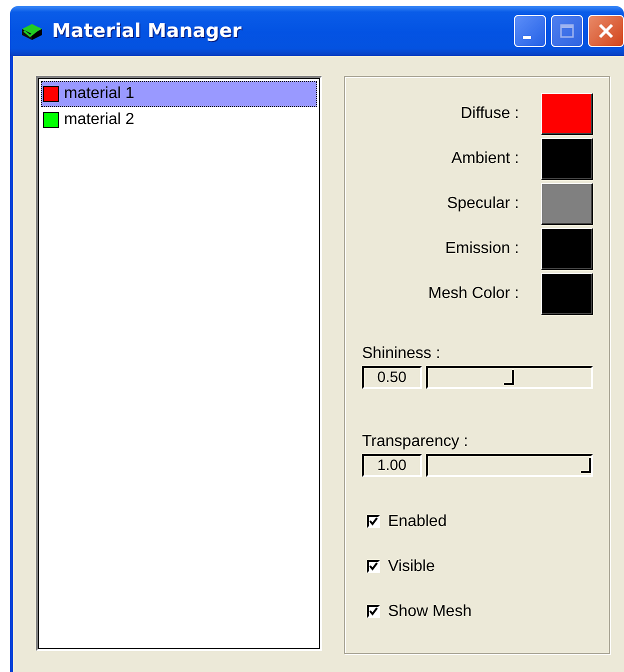 The image size is (624, 672). I want to click on minimize-icon, so click(527, 37).